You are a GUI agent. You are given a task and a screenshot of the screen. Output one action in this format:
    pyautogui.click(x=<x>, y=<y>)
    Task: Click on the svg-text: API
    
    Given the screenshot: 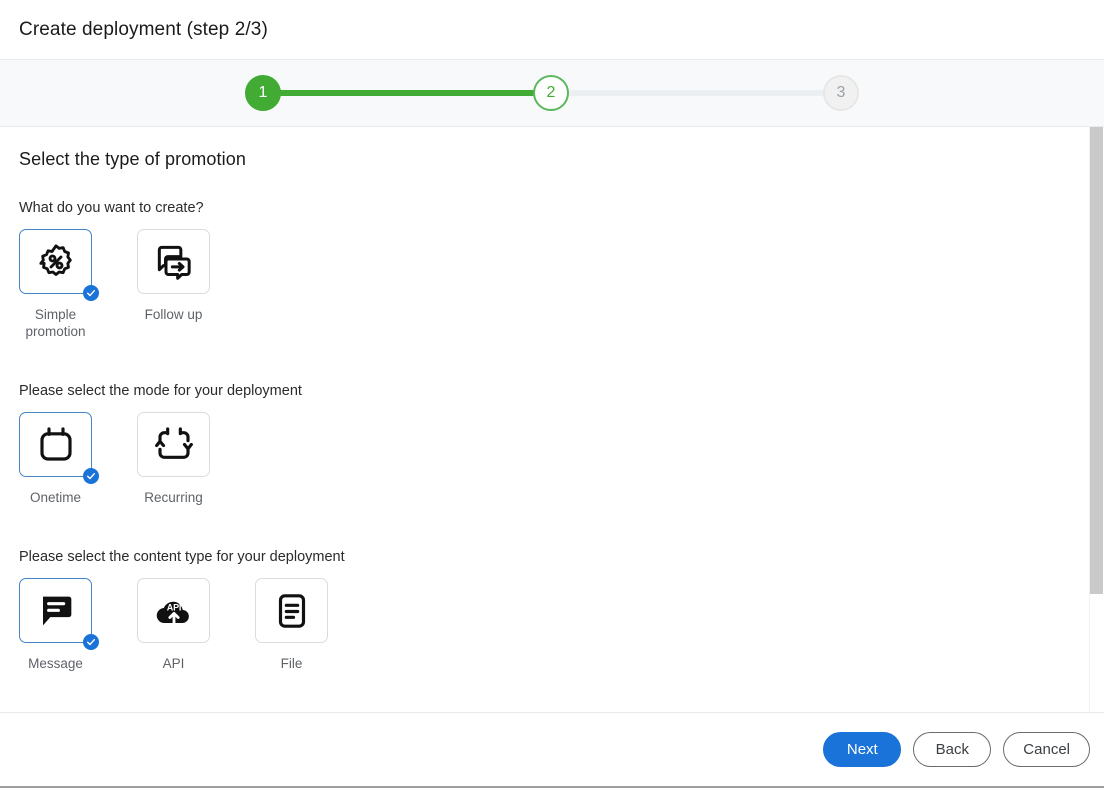 What is the action you would take?
    pyautogui.click(x=173, y=607)
    